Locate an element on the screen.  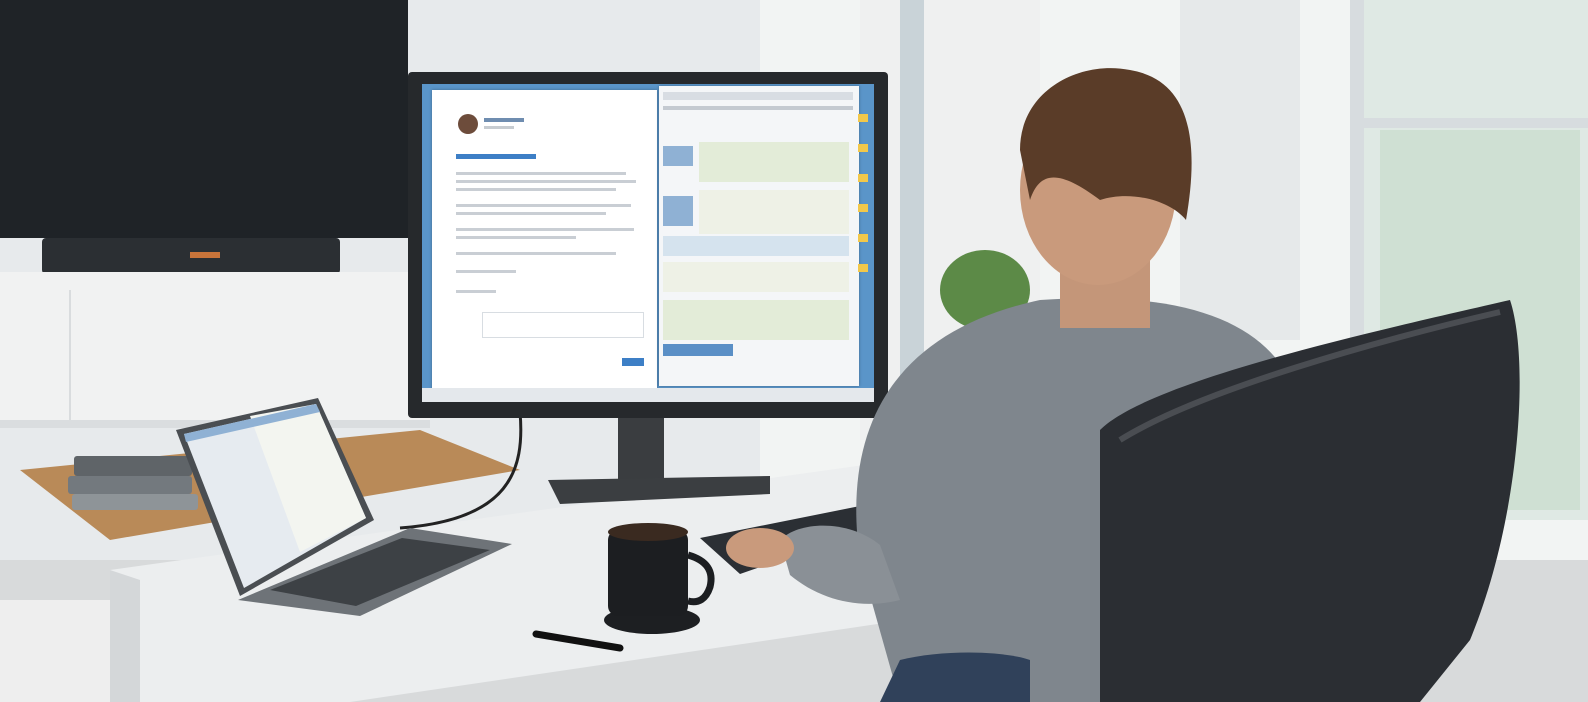
sender-avatar is located at coordinates (468, 124).